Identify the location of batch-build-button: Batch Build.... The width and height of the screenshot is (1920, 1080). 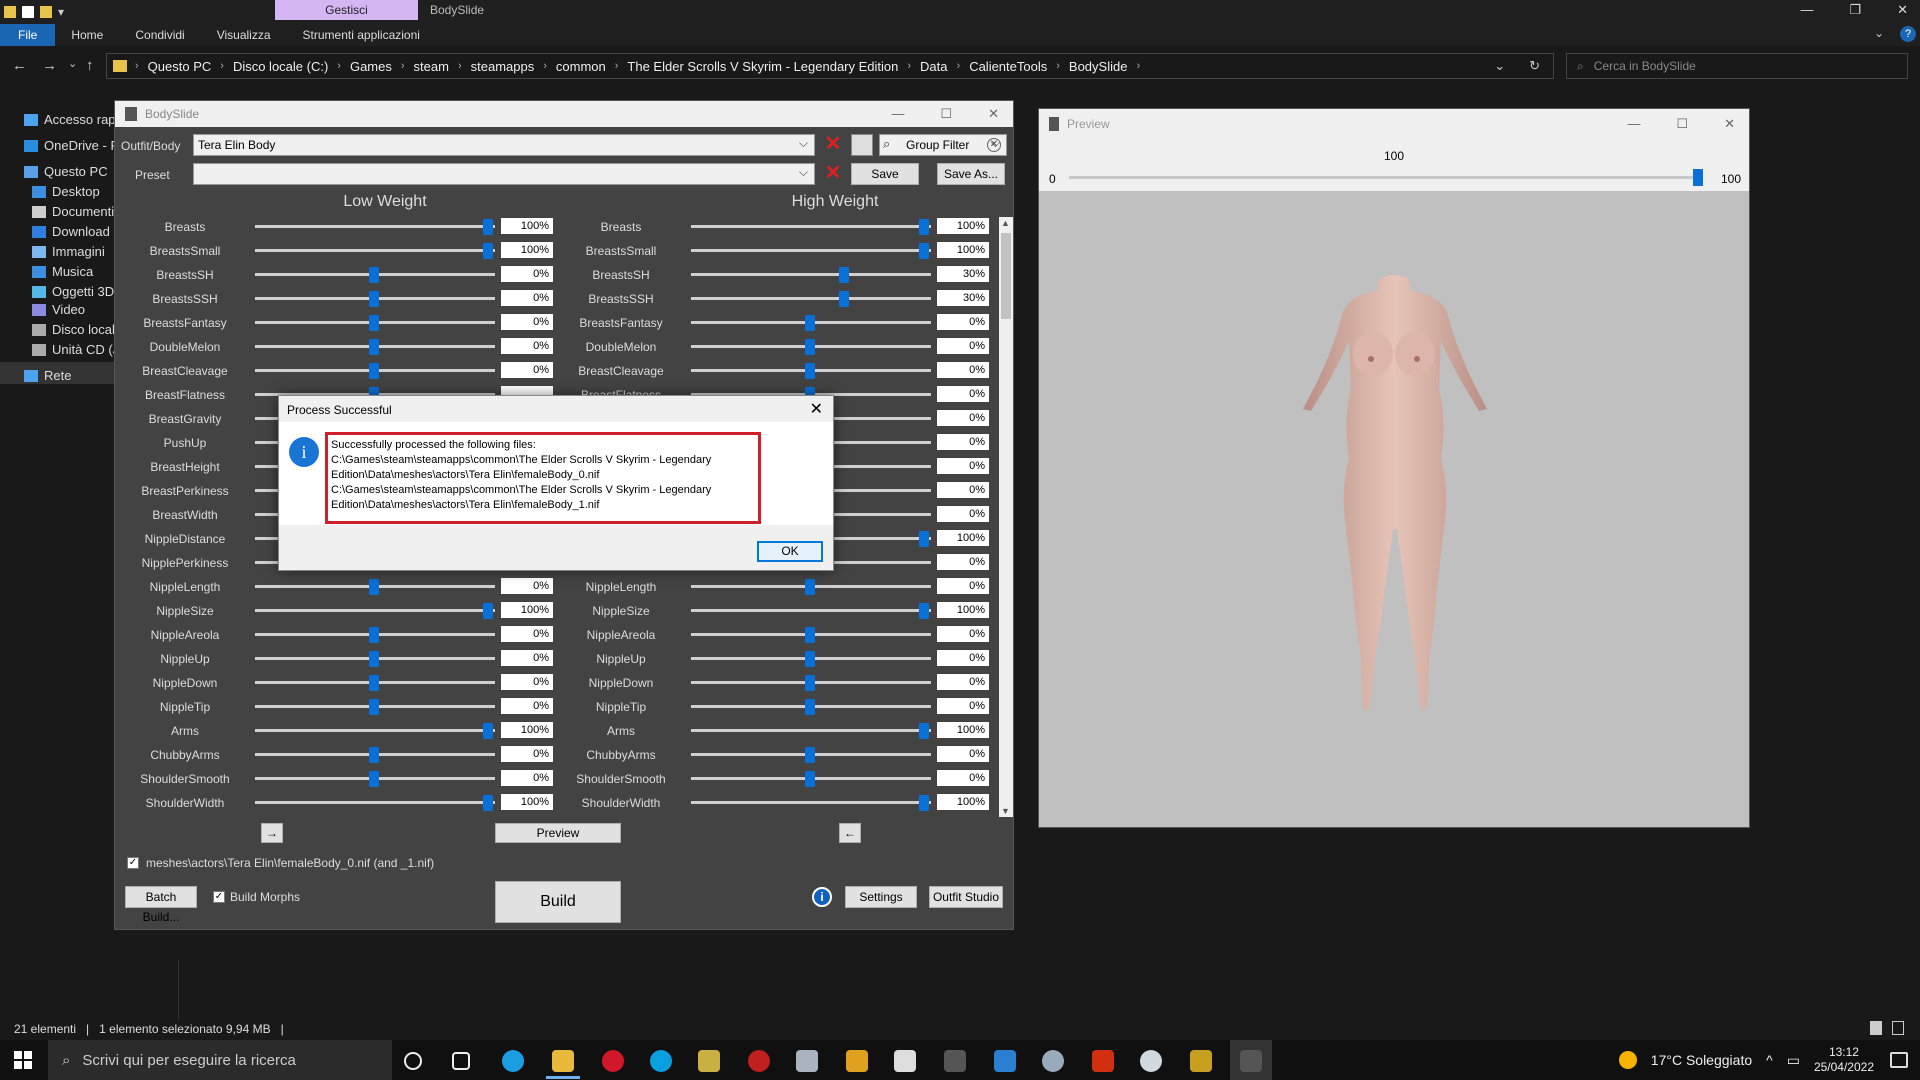
(161, 905).